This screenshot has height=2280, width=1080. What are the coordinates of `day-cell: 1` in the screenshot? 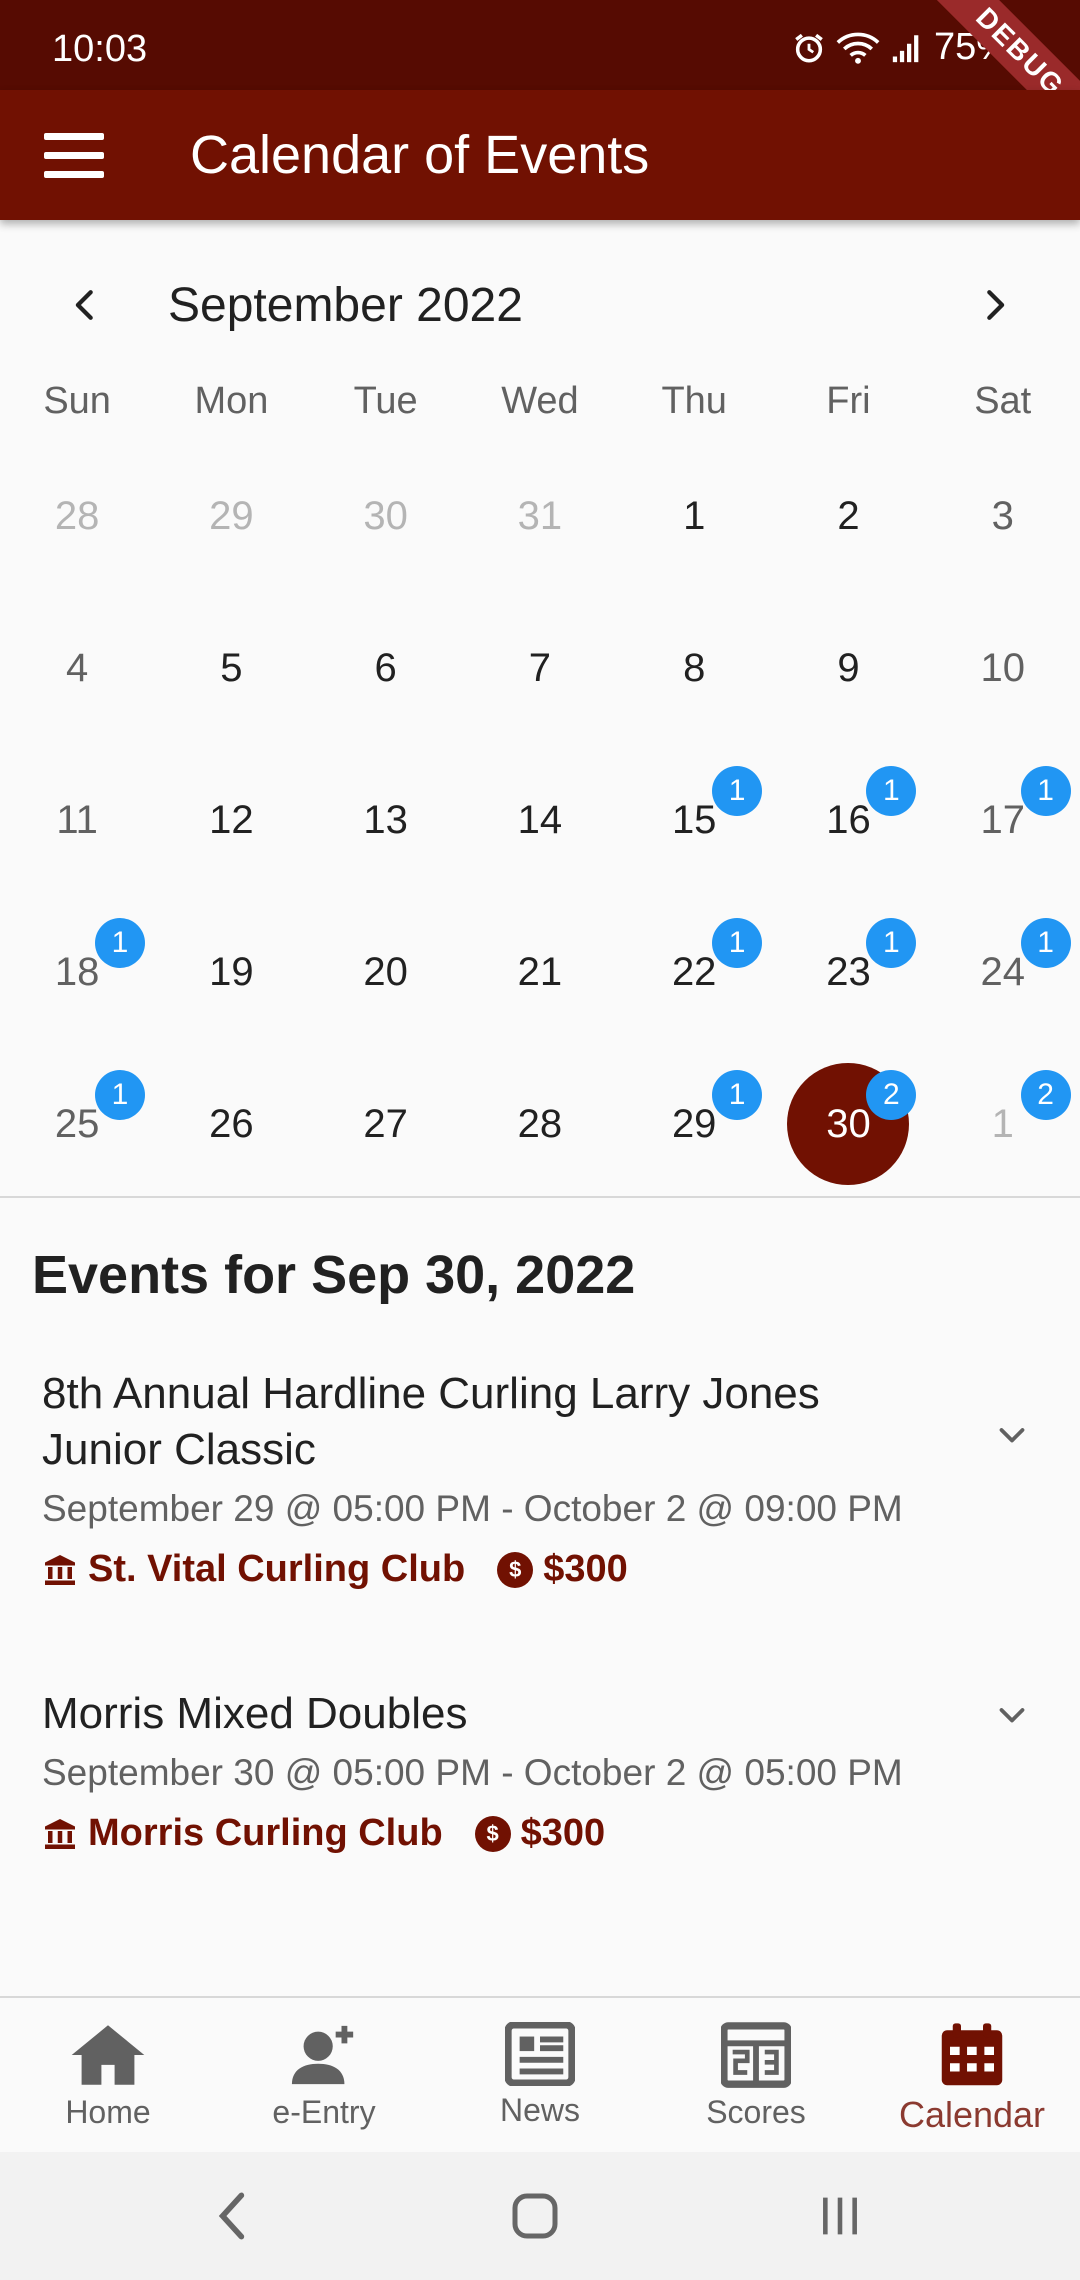 It's located at (694, 516).